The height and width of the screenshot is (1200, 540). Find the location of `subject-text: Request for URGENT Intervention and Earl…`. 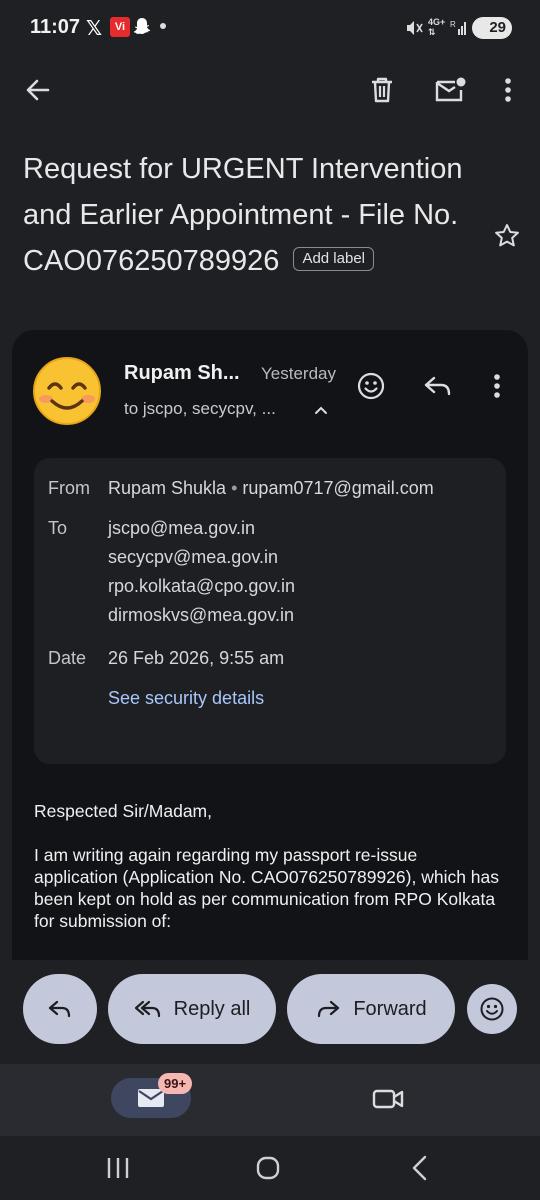

subject-text: Request for URGENT Intervention and Earl… is located at coordinates (243, 215).